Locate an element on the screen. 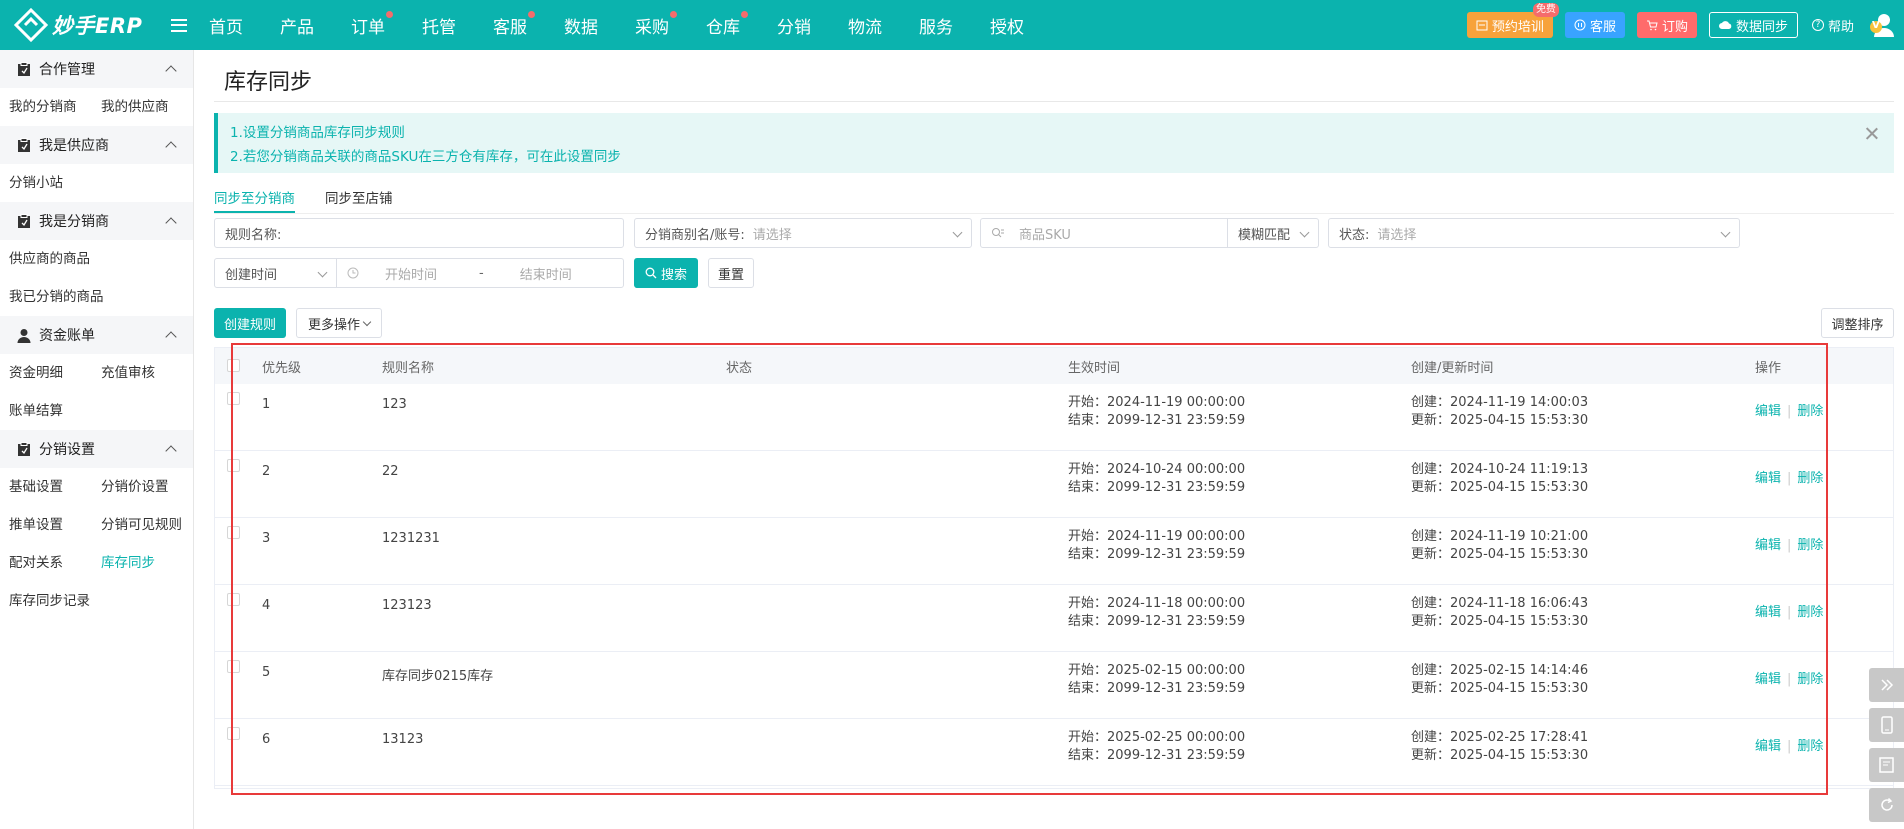 This screenshot has width=1904, height=829. sidebar-item-pairing: 配对关系 is located at coordinates (55, 563).